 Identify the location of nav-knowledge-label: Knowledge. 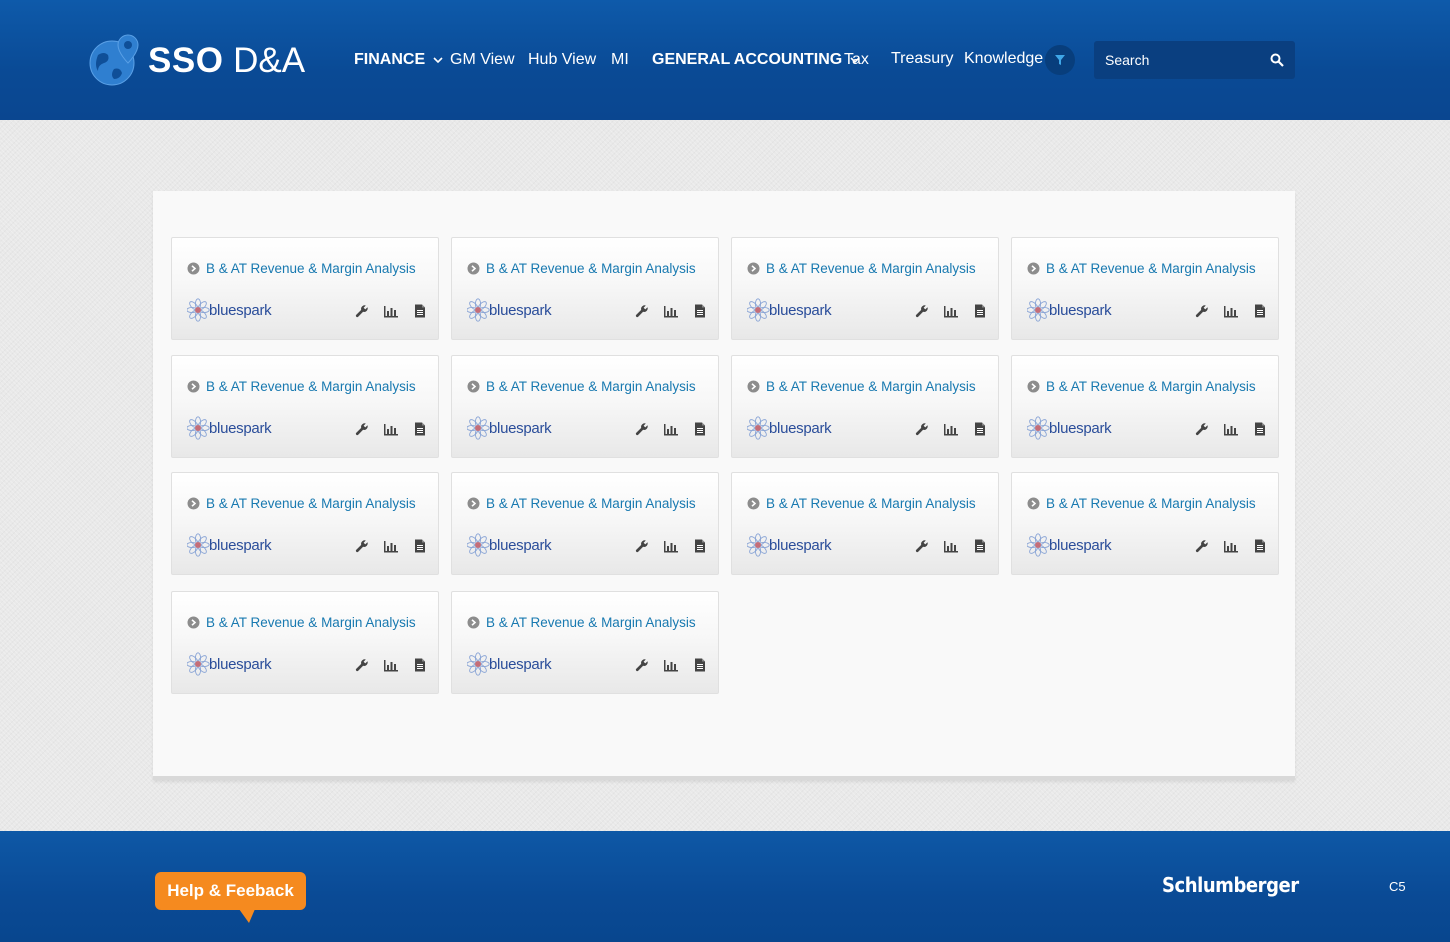
(1004, 58).